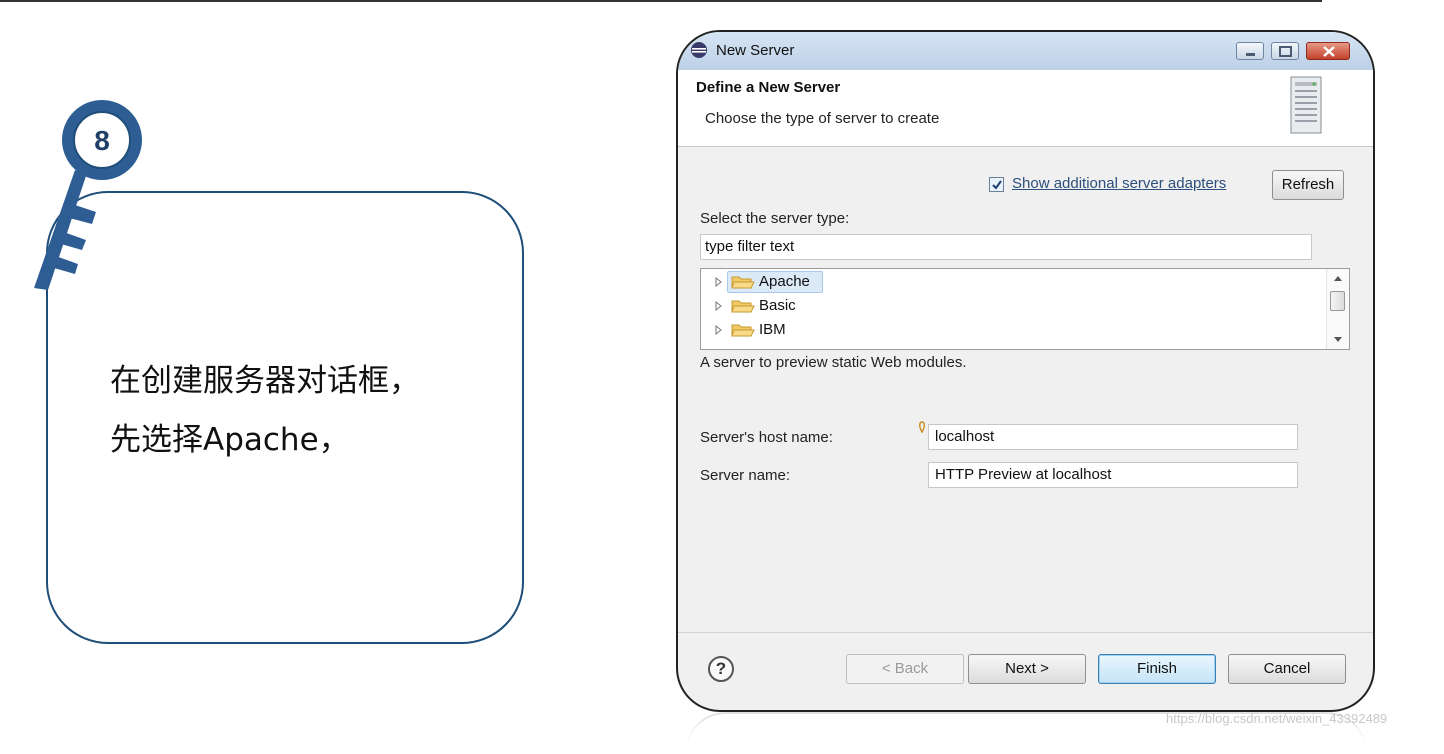 This screenshot has height=754, width=1444. Describe the element at coordinates (768, 87) in the screenshot. I see `wizard-title: Define a New Server` at that location.